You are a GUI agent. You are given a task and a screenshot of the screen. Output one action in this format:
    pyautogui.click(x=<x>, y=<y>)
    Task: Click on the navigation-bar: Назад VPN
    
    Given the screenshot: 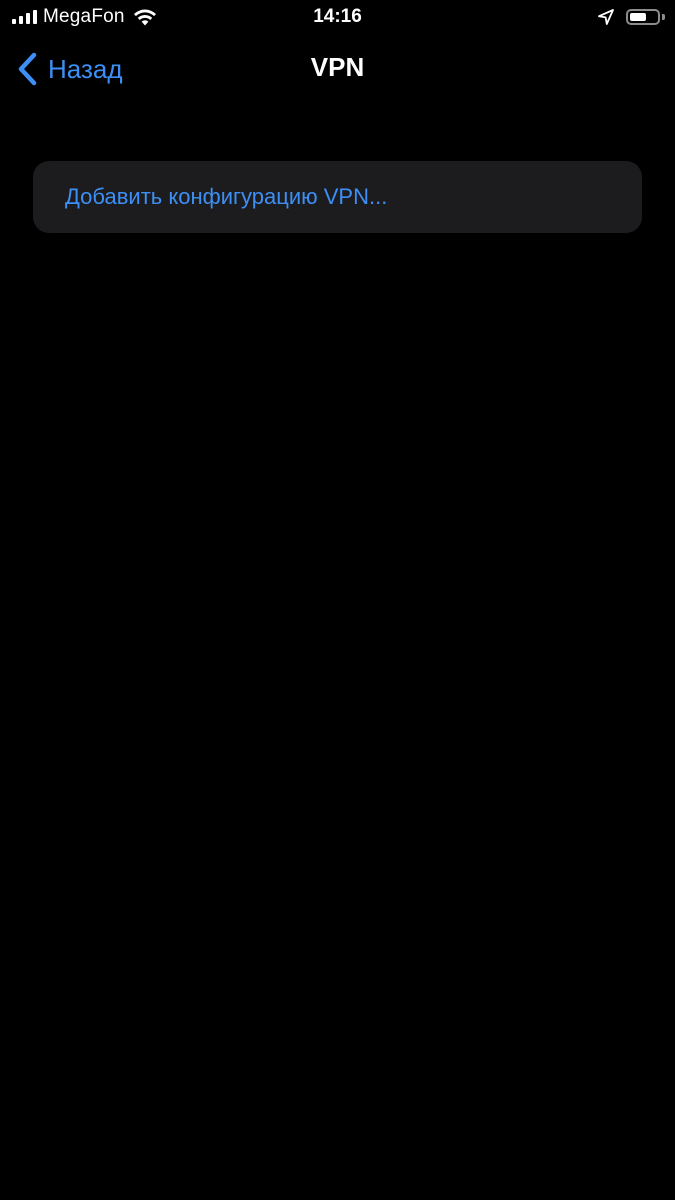 What is the action you would take?
    pyautogui.click(x=337, y=69)
    